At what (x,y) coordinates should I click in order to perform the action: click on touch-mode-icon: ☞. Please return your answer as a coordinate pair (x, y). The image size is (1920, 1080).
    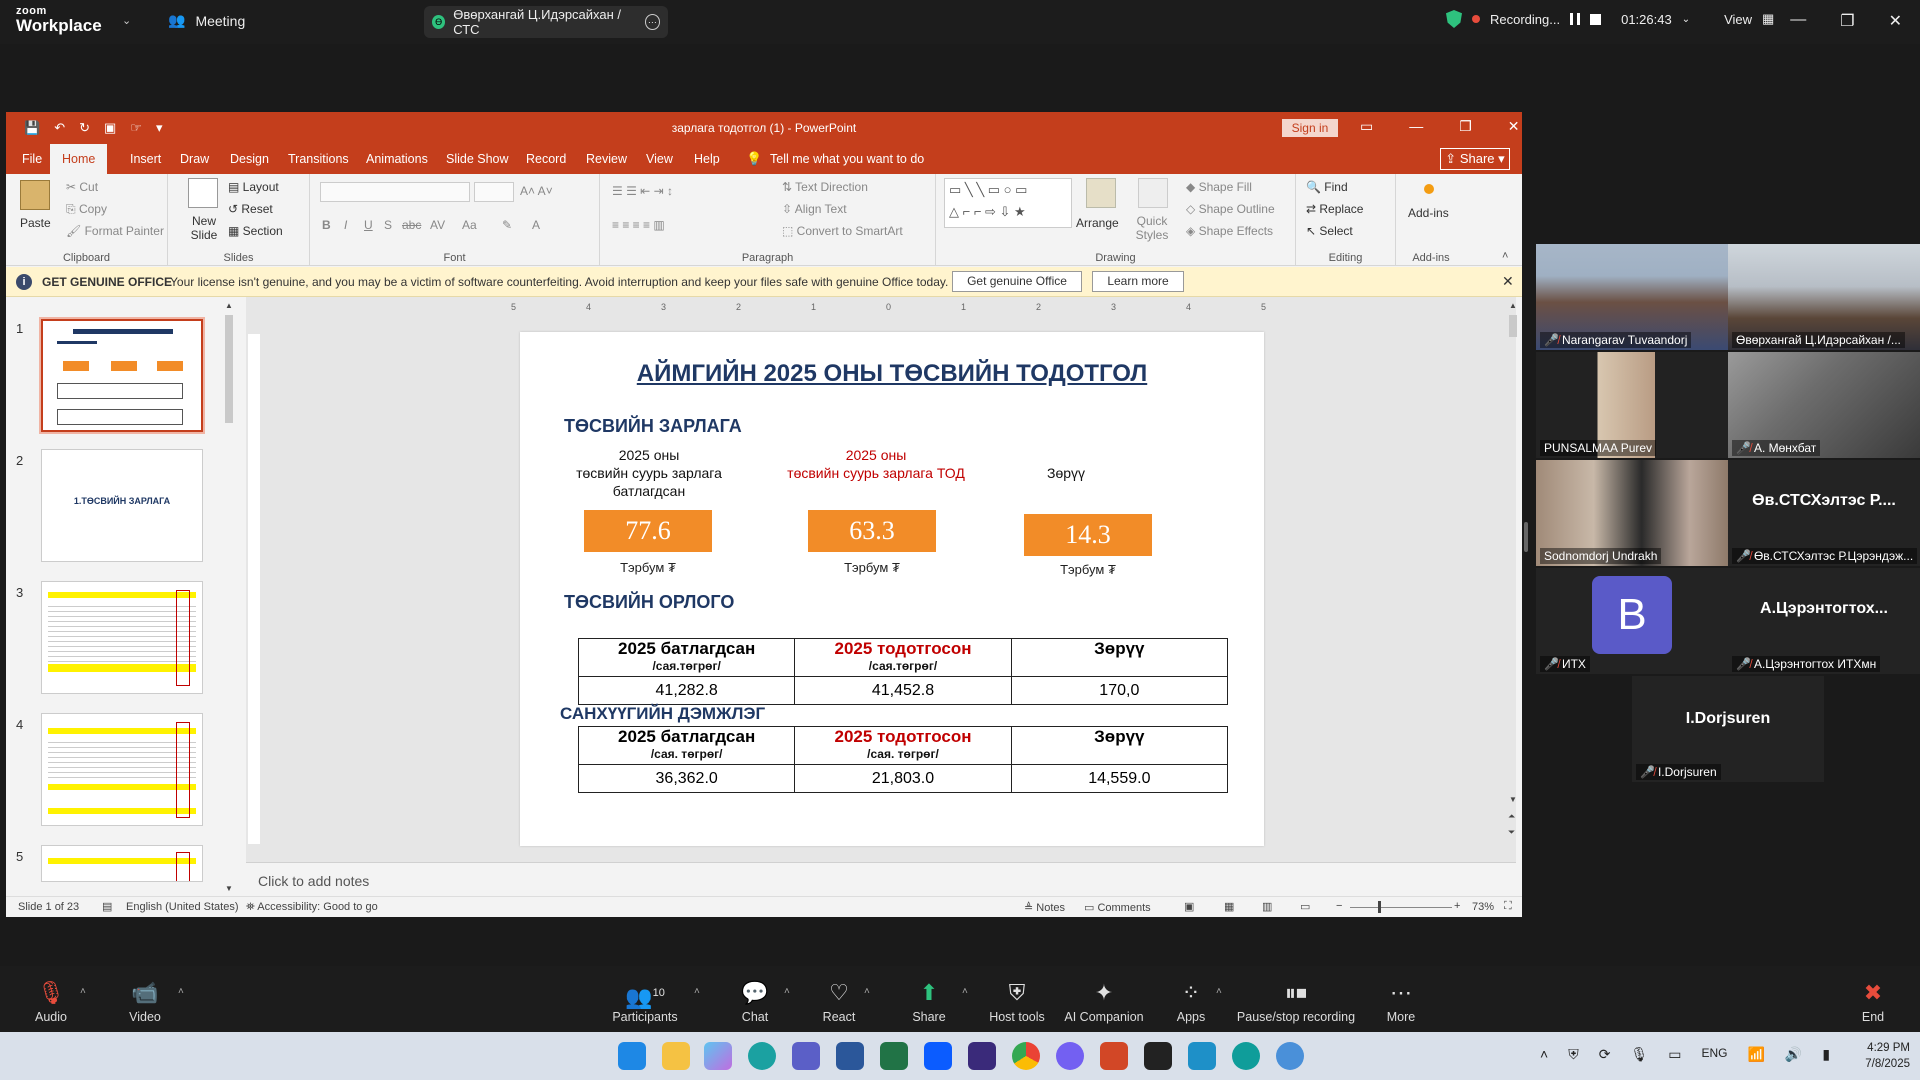
    Looking at the image, I should click on (136, 128).